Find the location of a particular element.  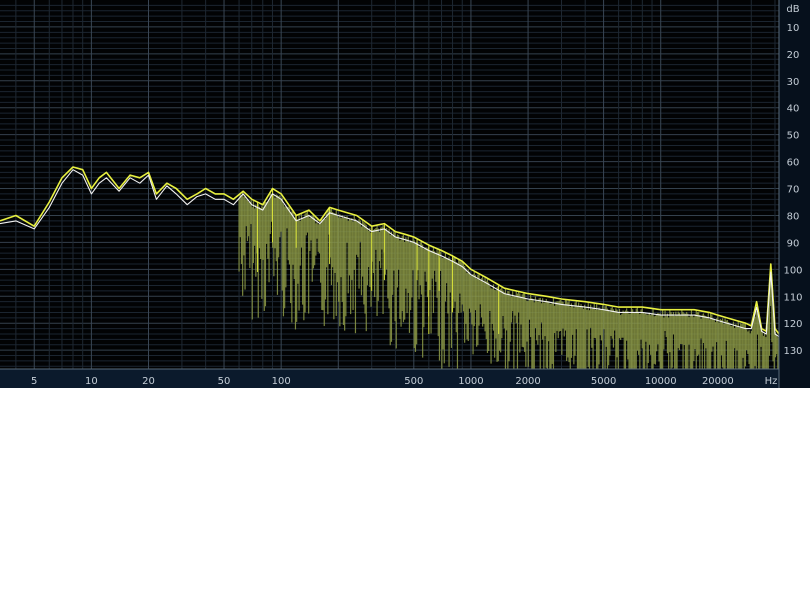

y-tick-label: 60 is located at coordinates (793, 163).